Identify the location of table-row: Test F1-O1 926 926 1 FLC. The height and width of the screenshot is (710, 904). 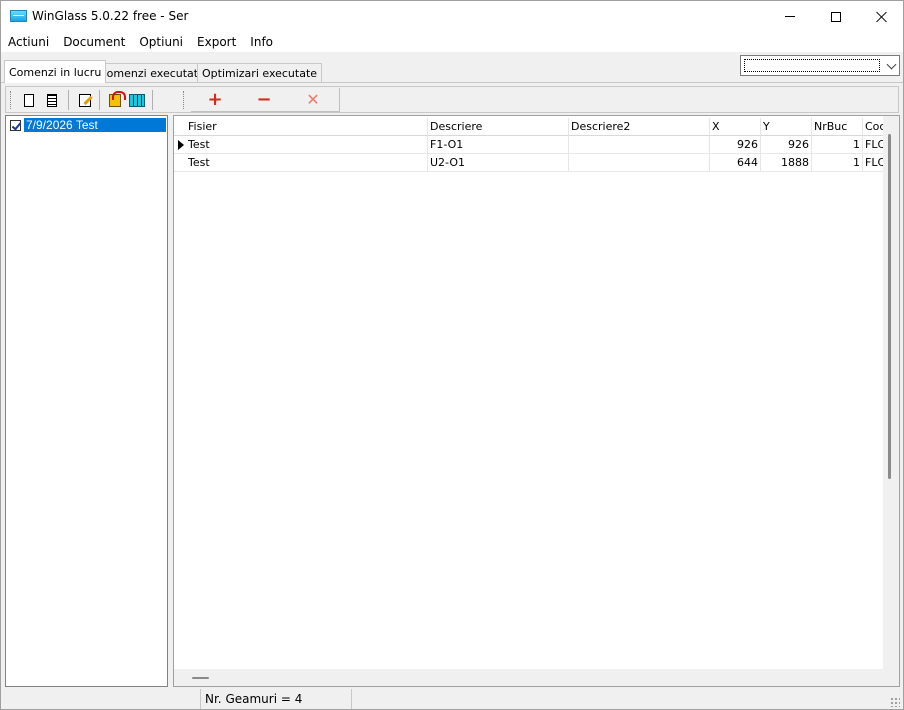
(528, 145).